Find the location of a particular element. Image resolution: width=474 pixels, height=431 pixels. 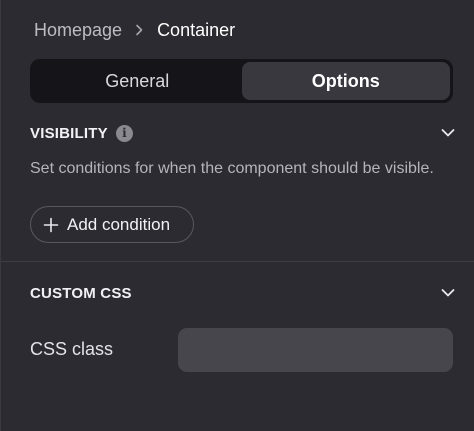

visibility-section-header: VISIBILITY i is located at coordinates (243, 133).